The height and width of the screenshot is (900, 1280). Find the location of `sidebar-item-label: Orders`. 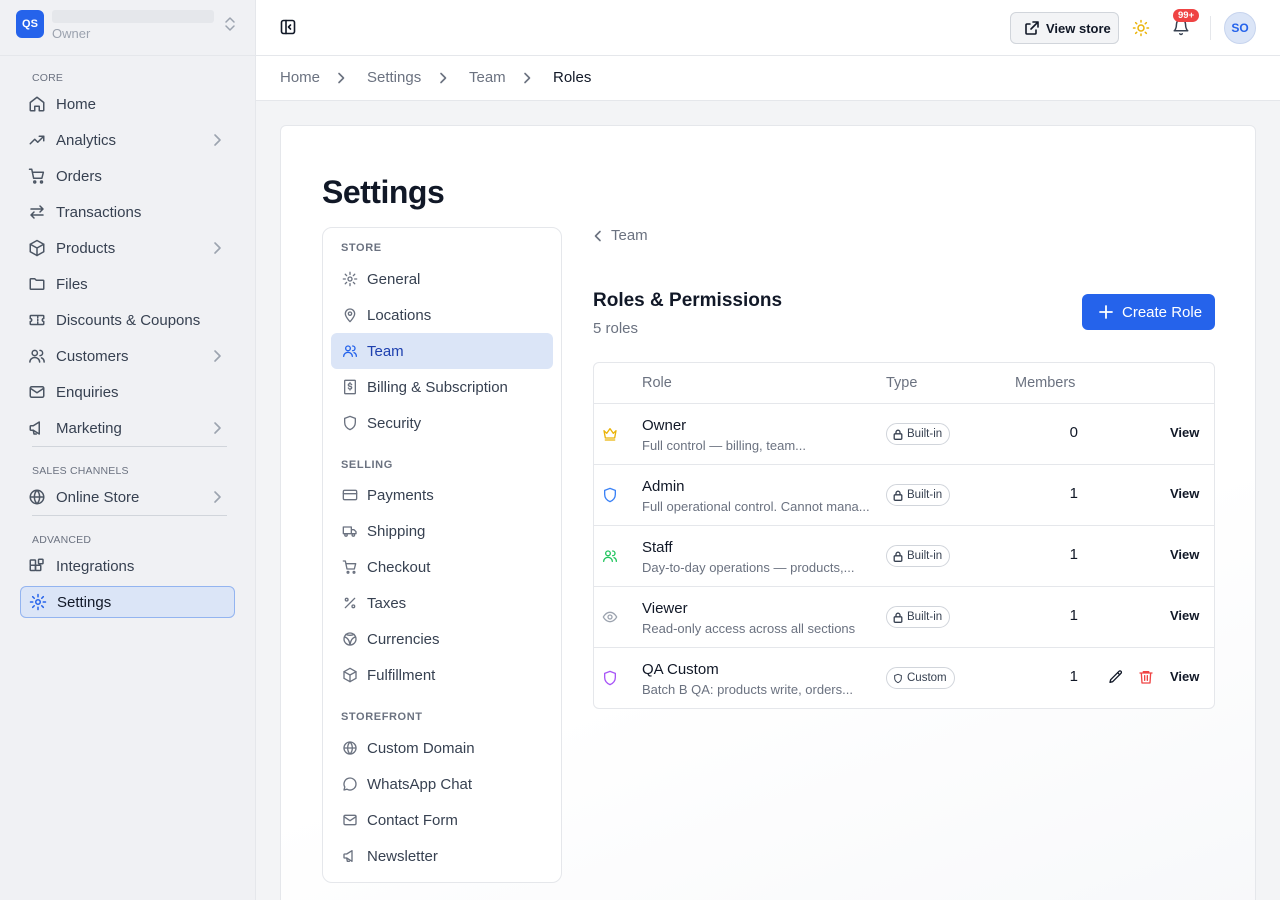

sidebar-item-label: Orders is located at coordinates (79, 176).